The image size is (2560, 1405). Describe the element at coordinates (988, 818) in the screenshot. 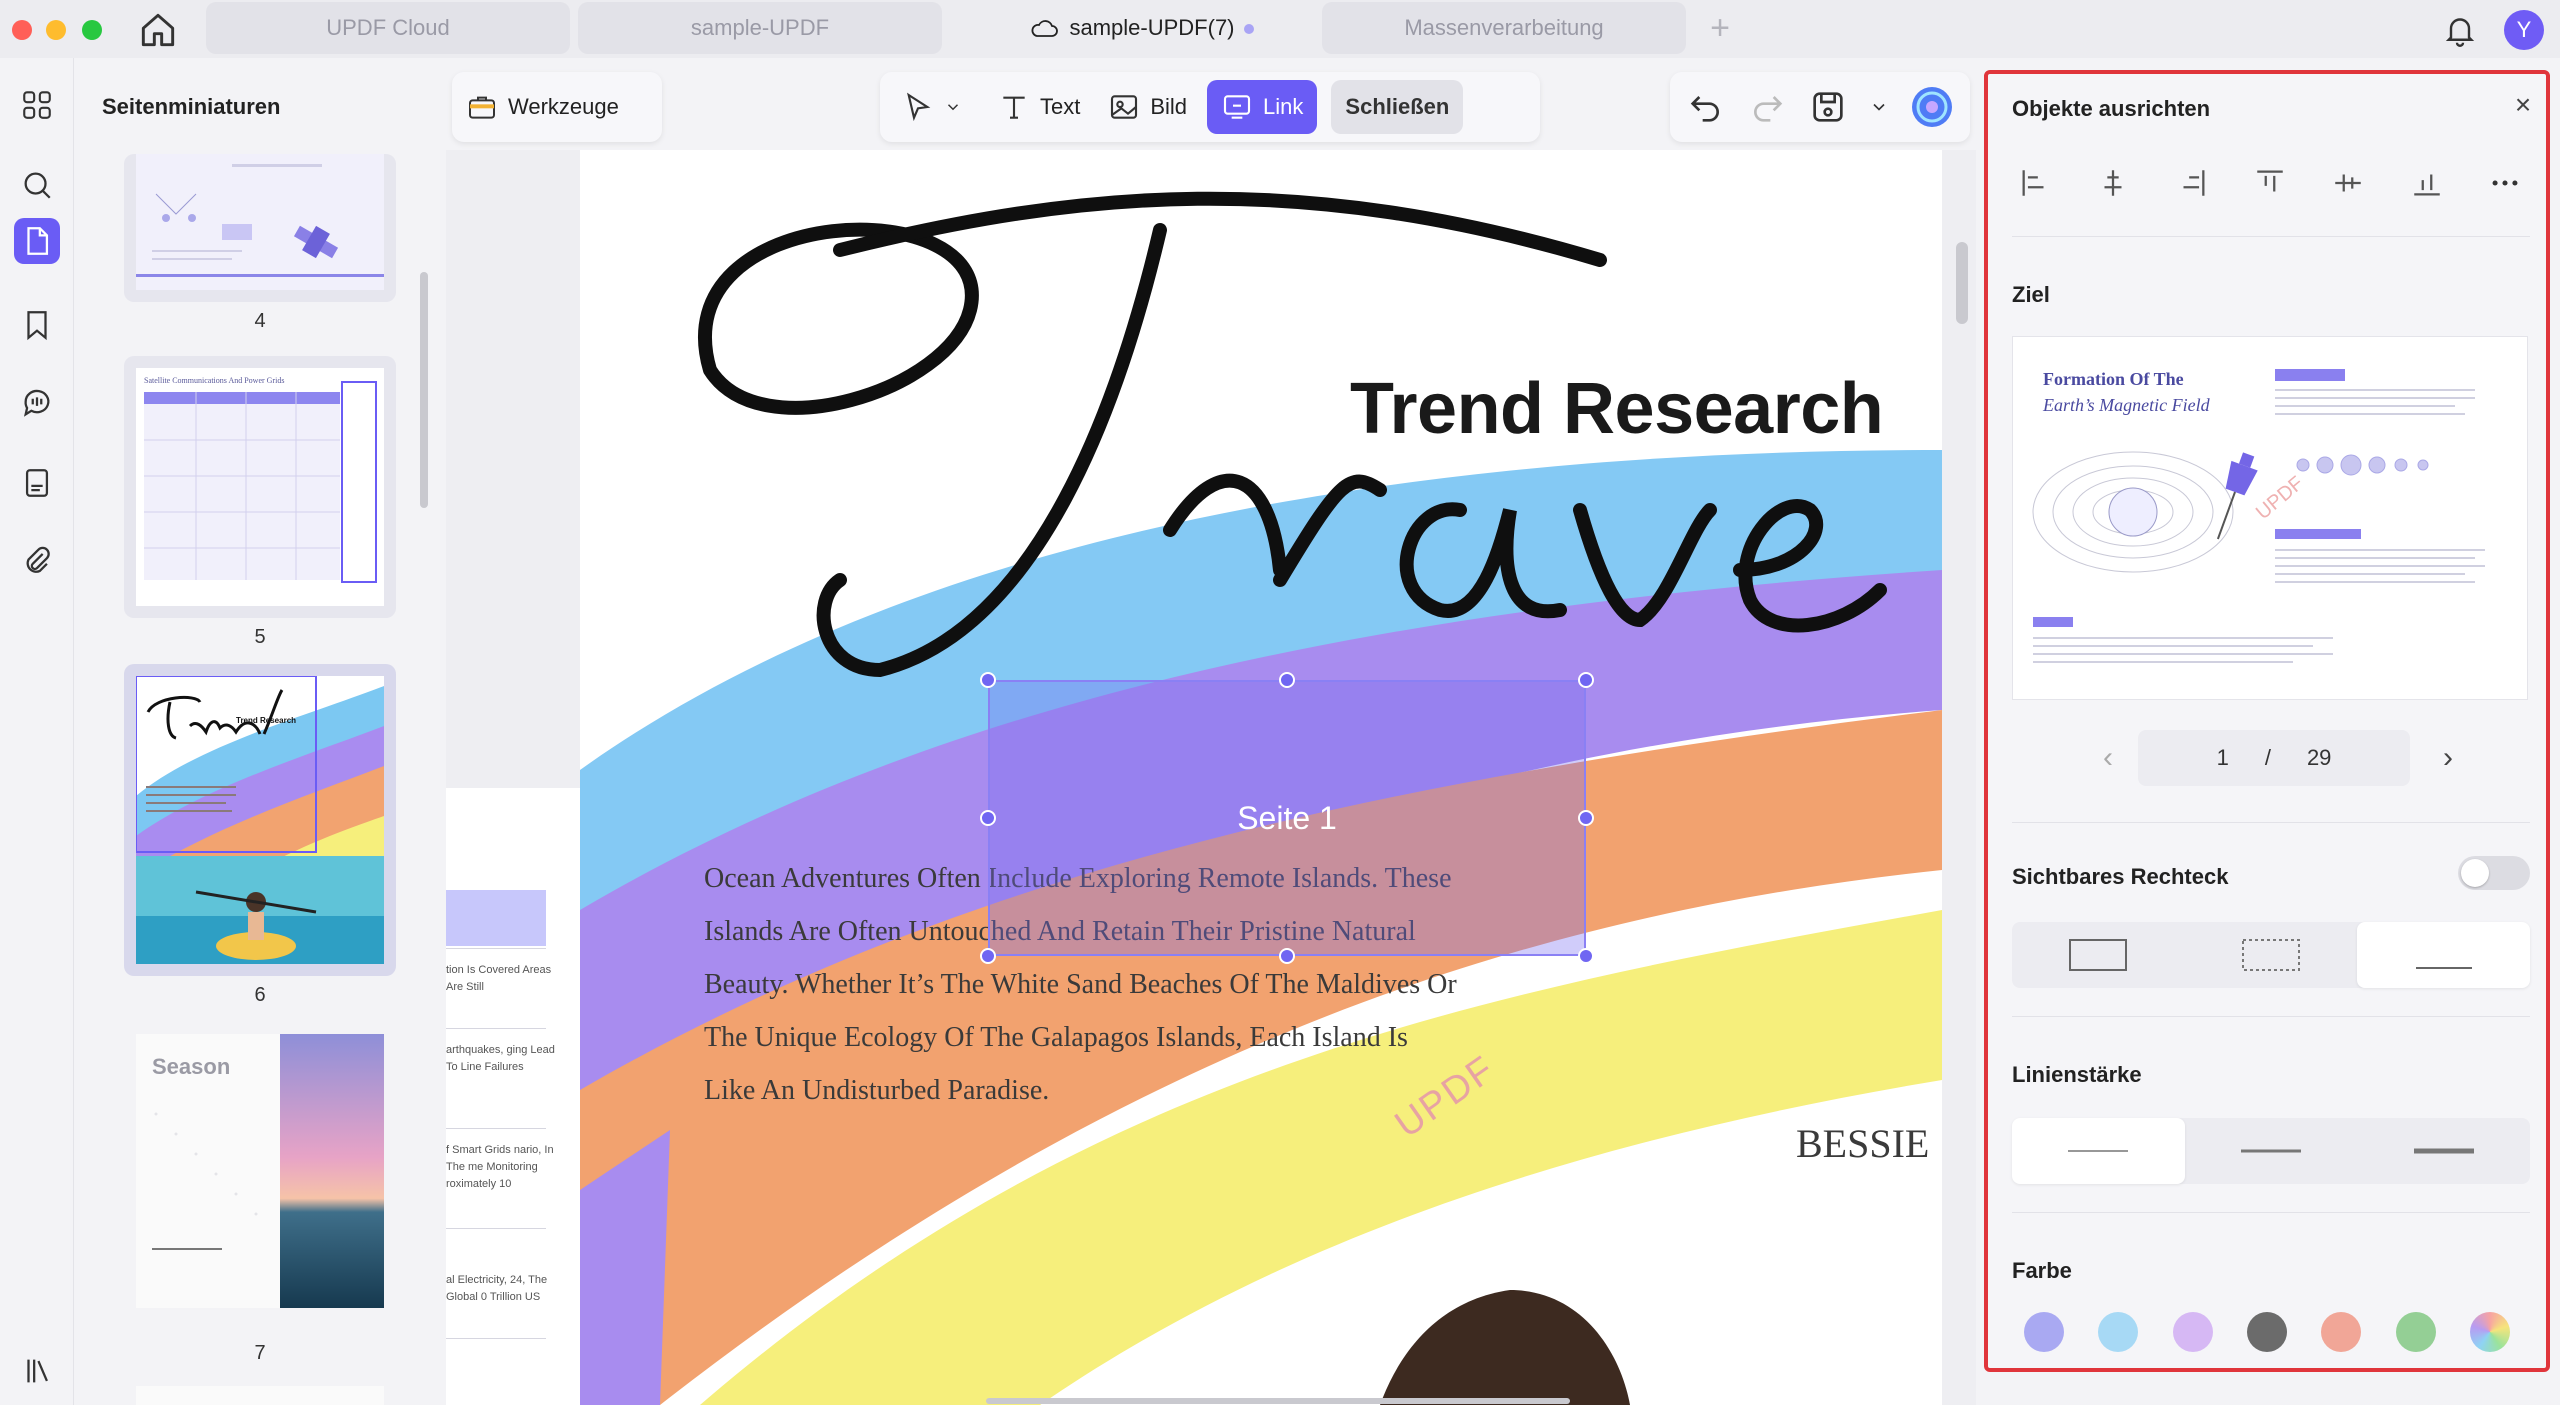

I see `resize-handle-left` at that location.